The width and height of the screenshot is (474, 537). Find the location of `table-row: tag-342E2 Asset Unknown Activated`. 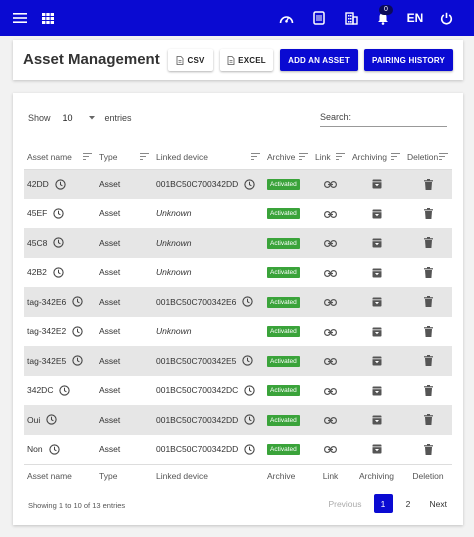

table-row: tag-342E2 Asset Unknown Activated is located at coordinates (238, 332).